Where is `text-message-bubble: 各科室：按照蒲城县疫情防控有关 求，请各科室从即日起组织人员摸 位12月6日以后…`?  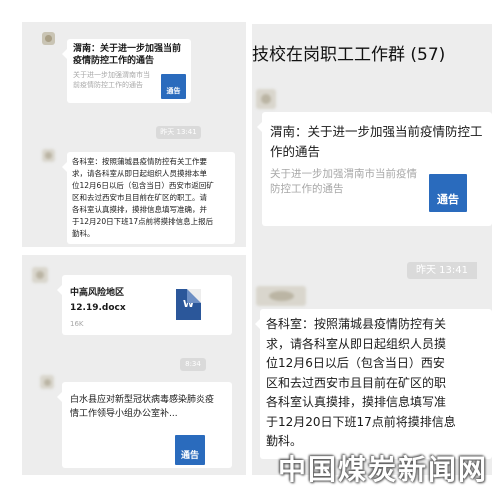
text-message-bubble: 各科室：按照蒲城县疫情防控有关 求，请各科室从即日起组织人员摸 位12月6日以后… is located at coordinates (373, 384).